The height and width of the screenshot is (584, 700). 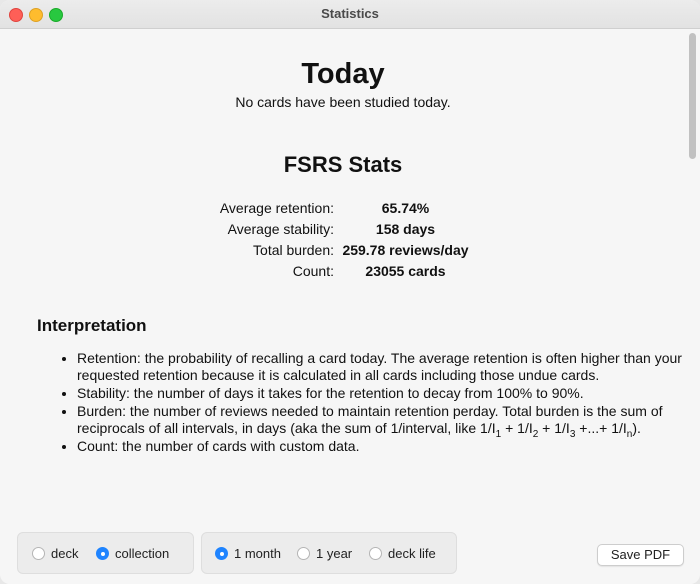 I want to click on option-label: deck, so click(x=65, y=553).